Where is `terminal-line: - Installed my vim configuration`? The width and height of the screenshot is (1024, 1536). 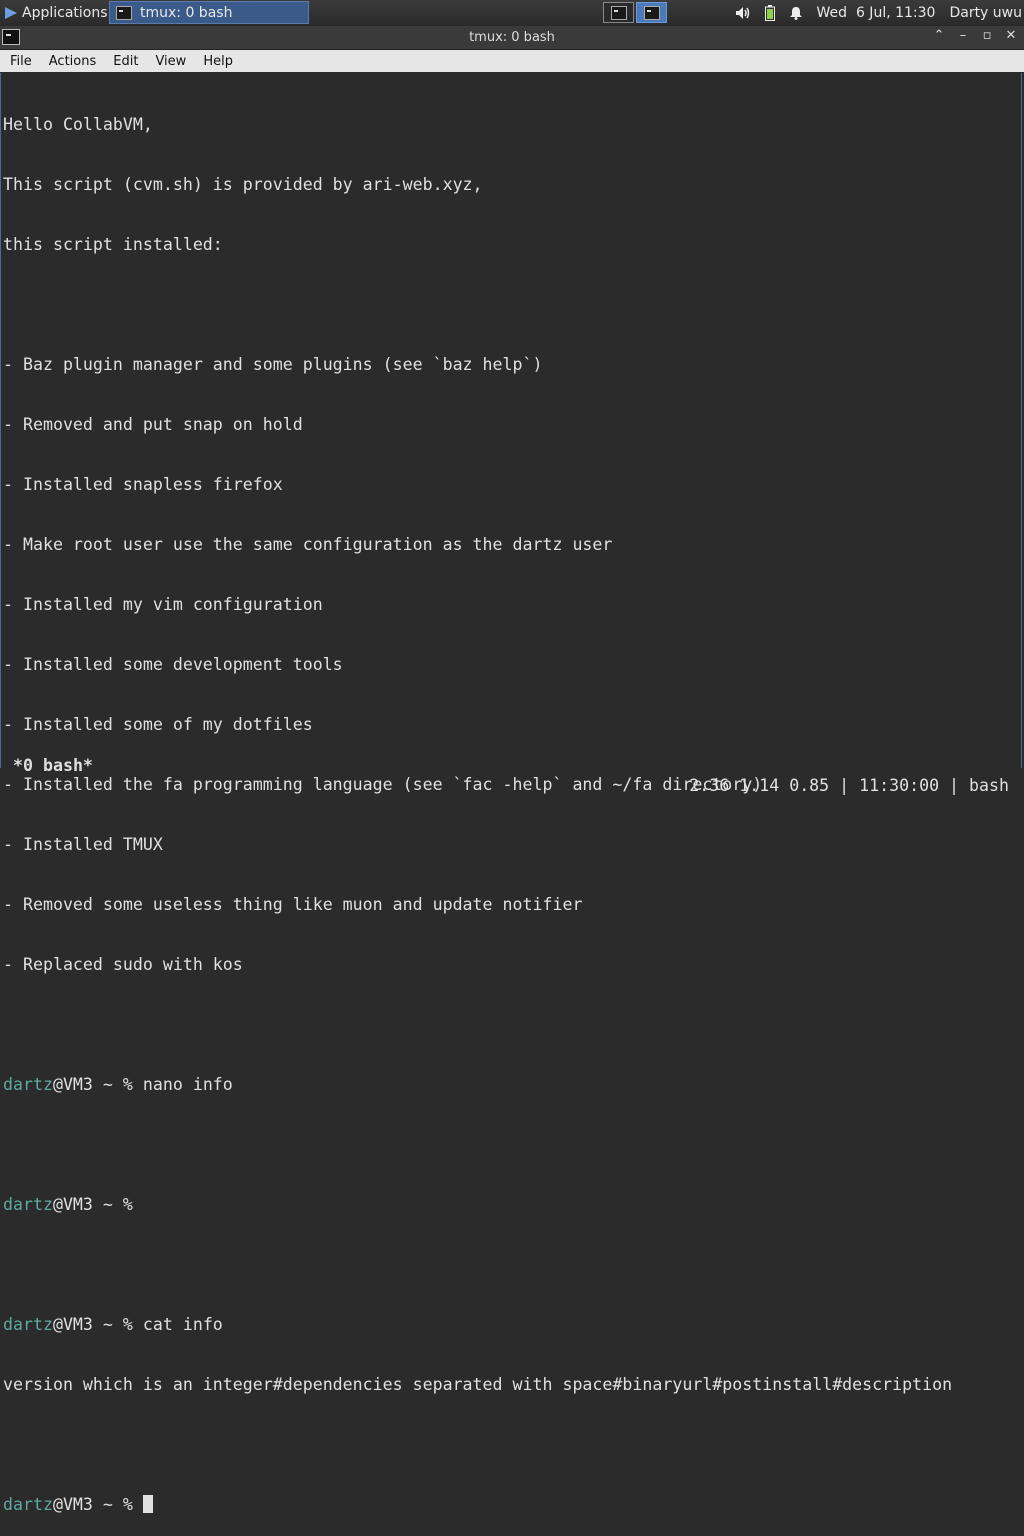
terminal-line: - Installed my vim configuration is located at coordinates (163, 604).